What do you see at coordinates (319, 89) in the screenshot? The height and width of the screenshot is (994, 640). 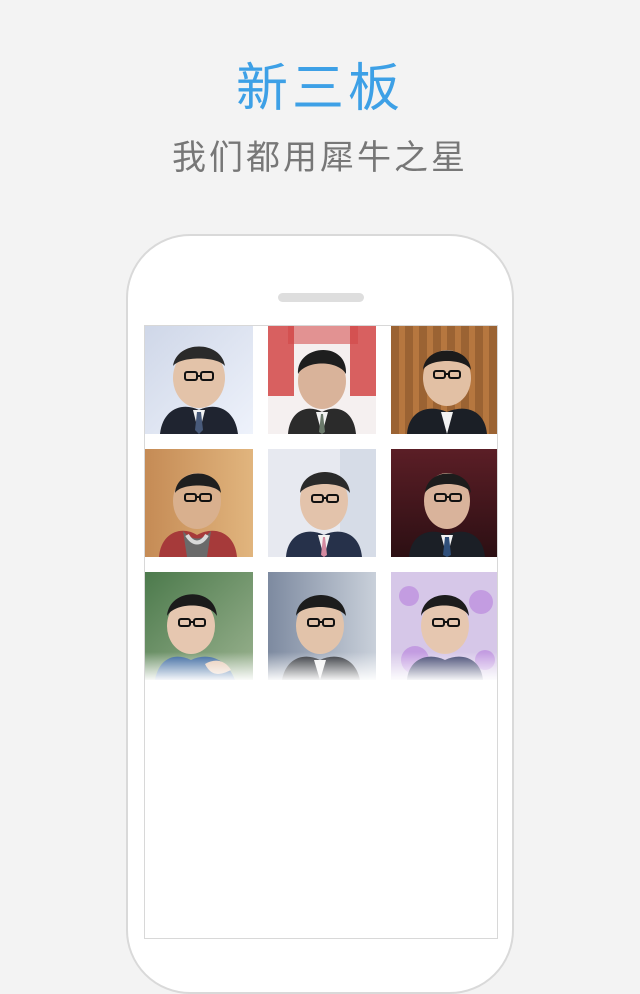 I see `headline: 新三板` at bounding box center [319, 89].